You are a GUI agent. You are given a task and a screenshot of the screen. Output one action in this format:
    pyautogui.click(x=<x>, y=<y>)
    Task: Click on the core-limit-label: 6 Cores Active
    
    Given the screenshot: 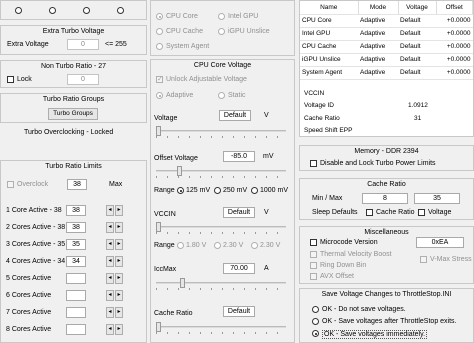 What is the action you would take?
    pyautogui.click(x=29, y=295)
    